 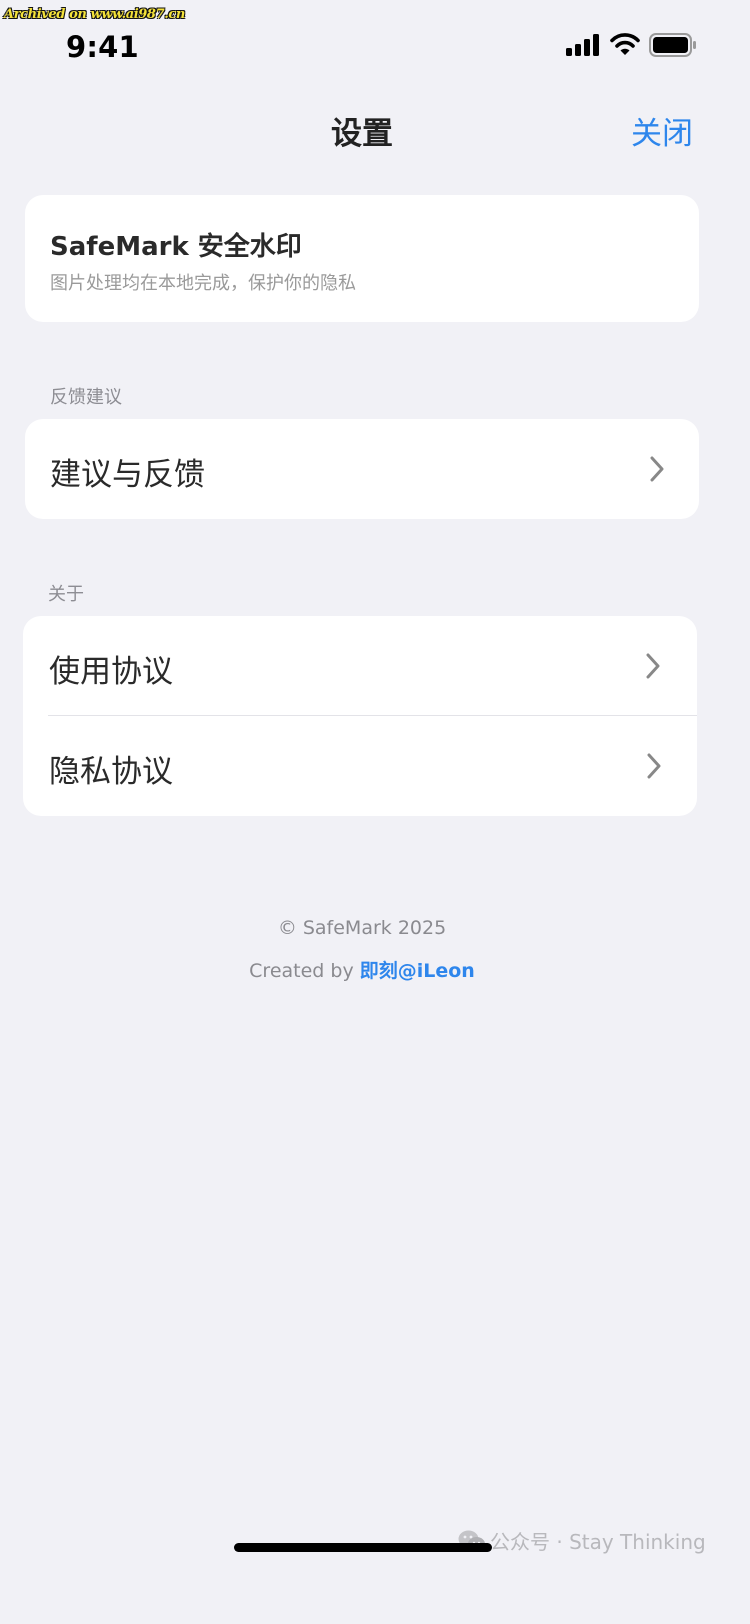 I want to click on privacy-policy-label: 隐私协议, so click(x=111, y=772).